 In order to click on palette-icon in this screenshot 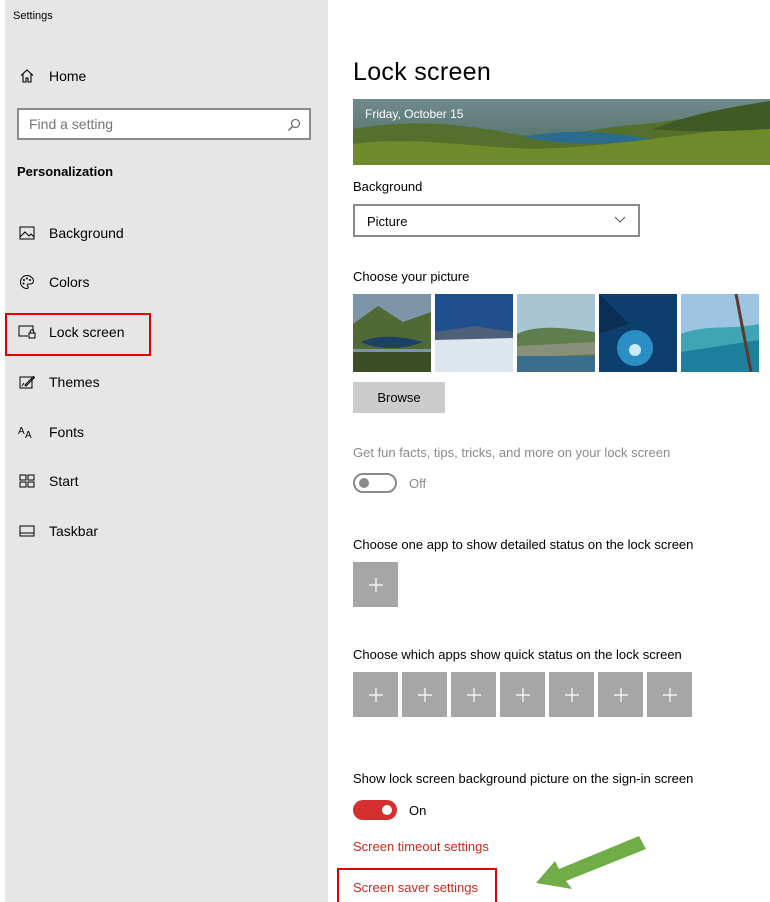, I will do `click(27, 282)`.